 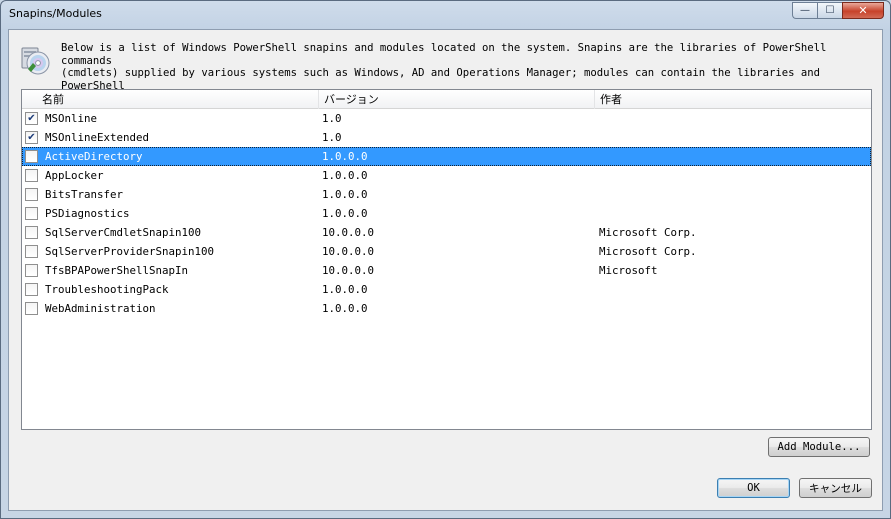 I want to click on cell-name: PSDiagnostics, so click(x=87, y=213).